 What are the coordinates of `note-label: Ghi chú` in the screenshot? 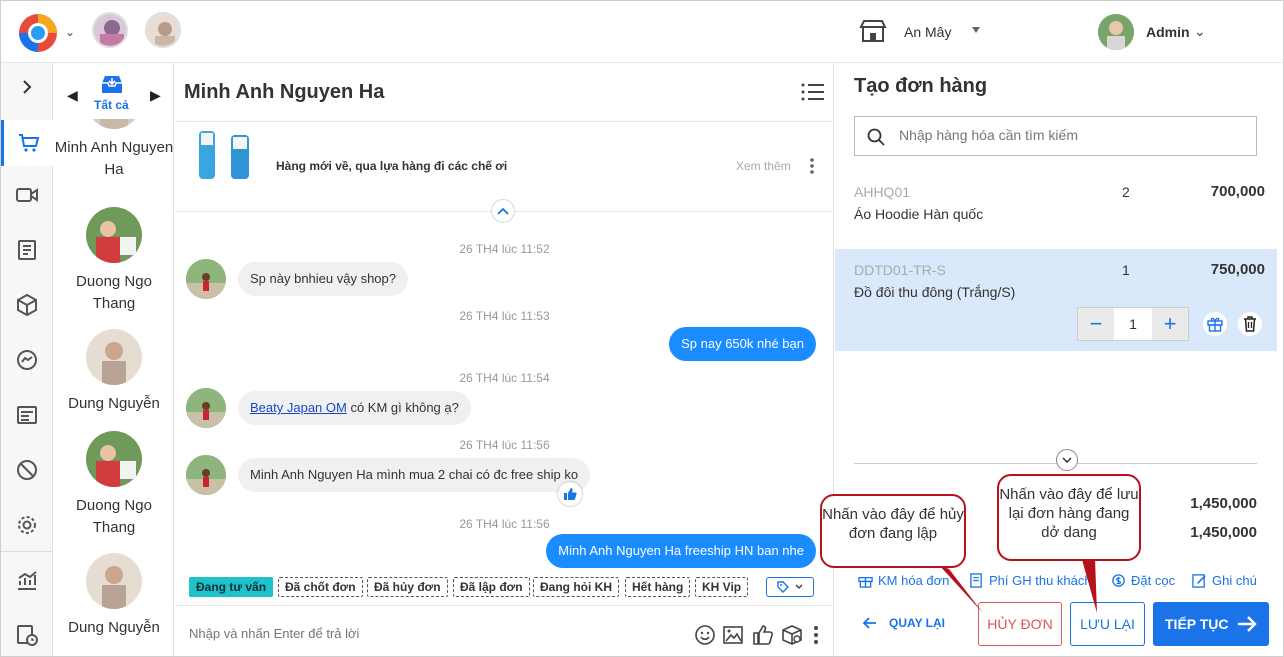 It's located at (1234, 580).